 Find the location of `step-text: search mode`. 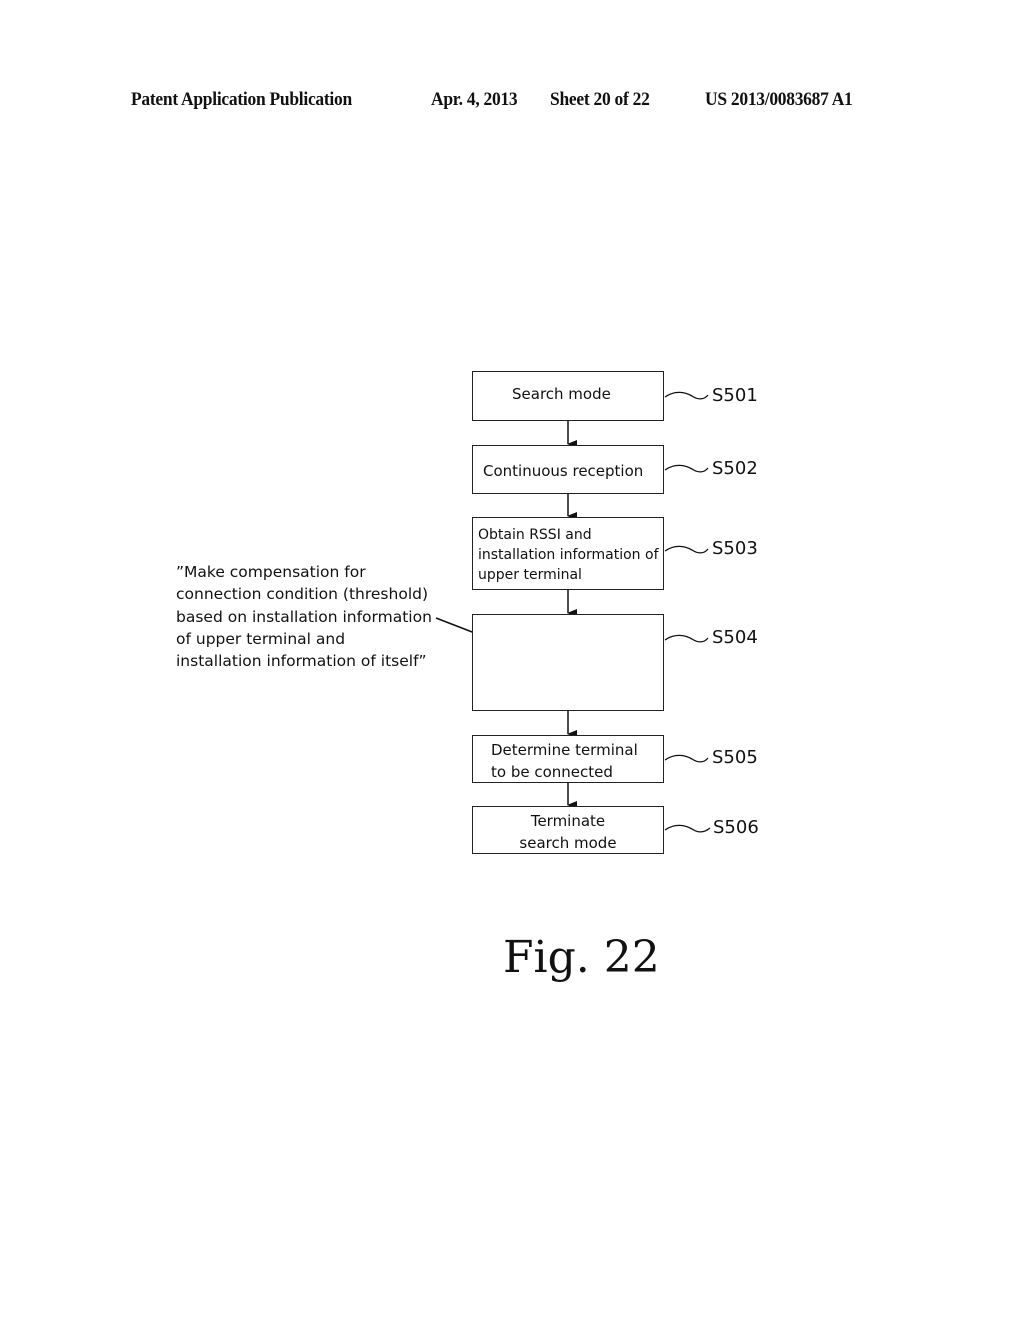

step-text: search mode is located at coordinates (568, 843).